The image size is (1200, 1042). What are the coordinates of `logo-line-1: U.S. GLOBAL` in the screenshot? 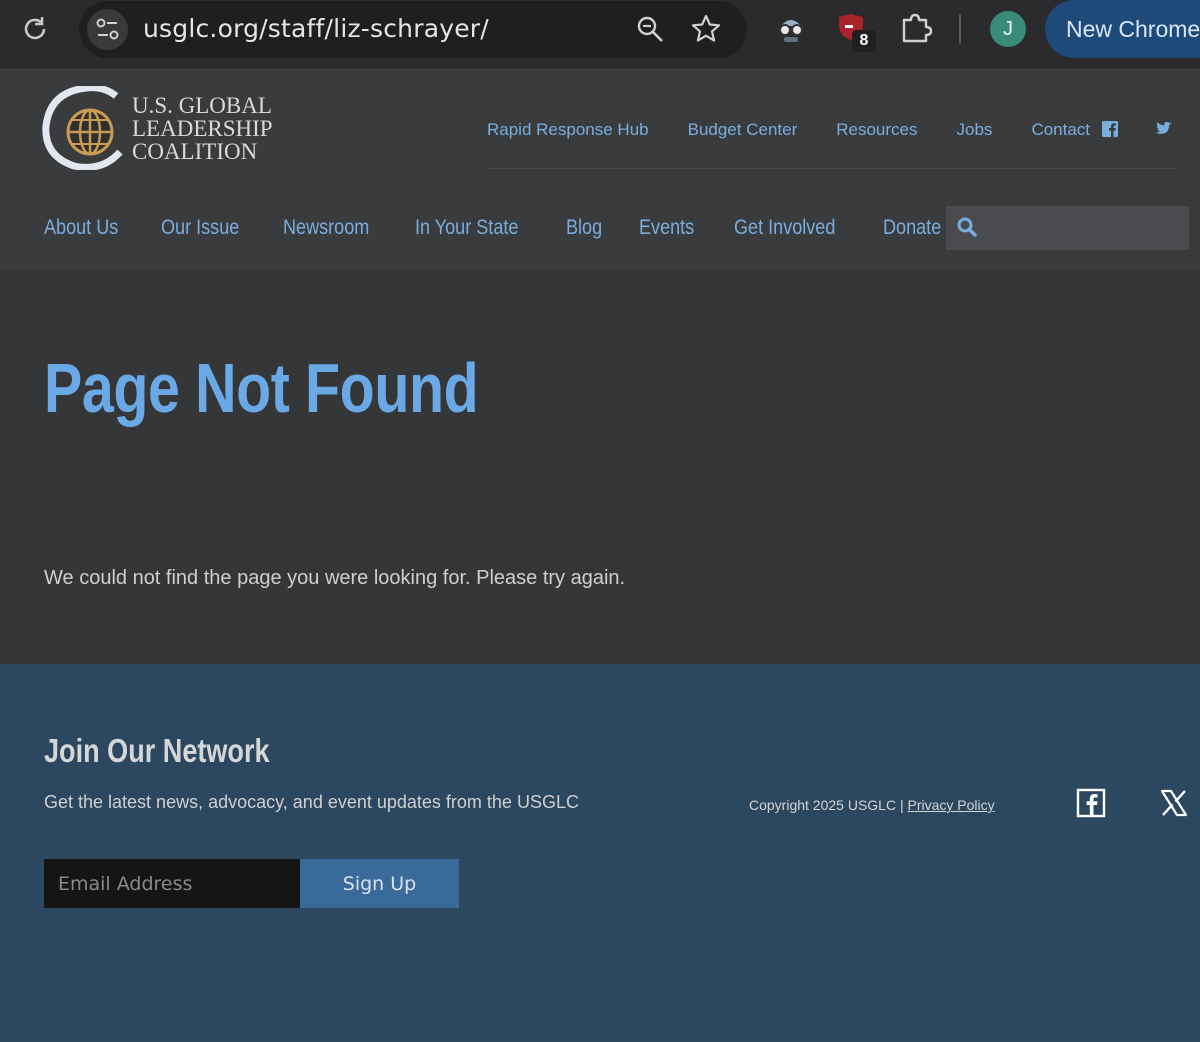 It's located at (202, 105).